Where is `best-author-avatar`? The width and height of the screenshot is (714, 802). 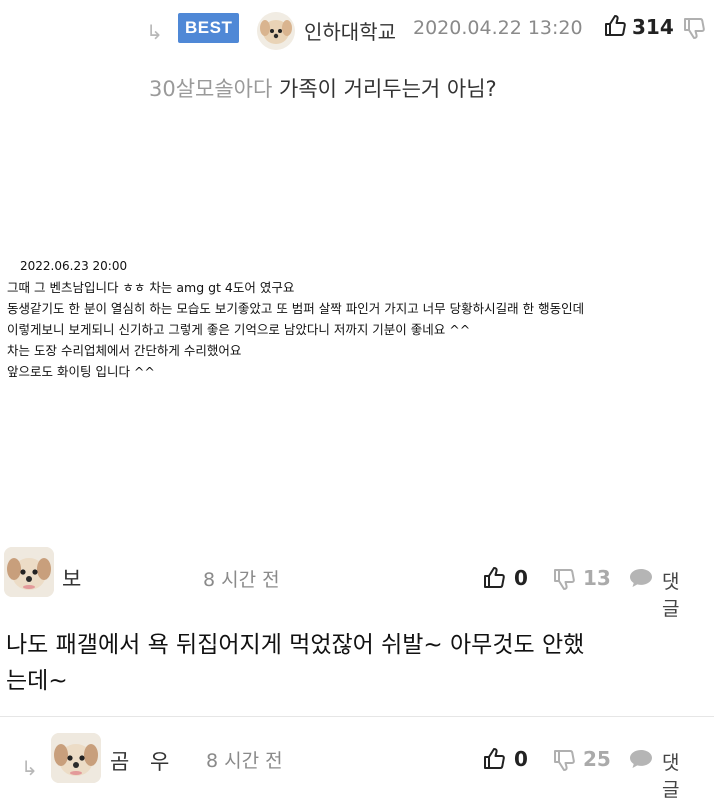 best-author-avatar is located at coordinates (276, 31).